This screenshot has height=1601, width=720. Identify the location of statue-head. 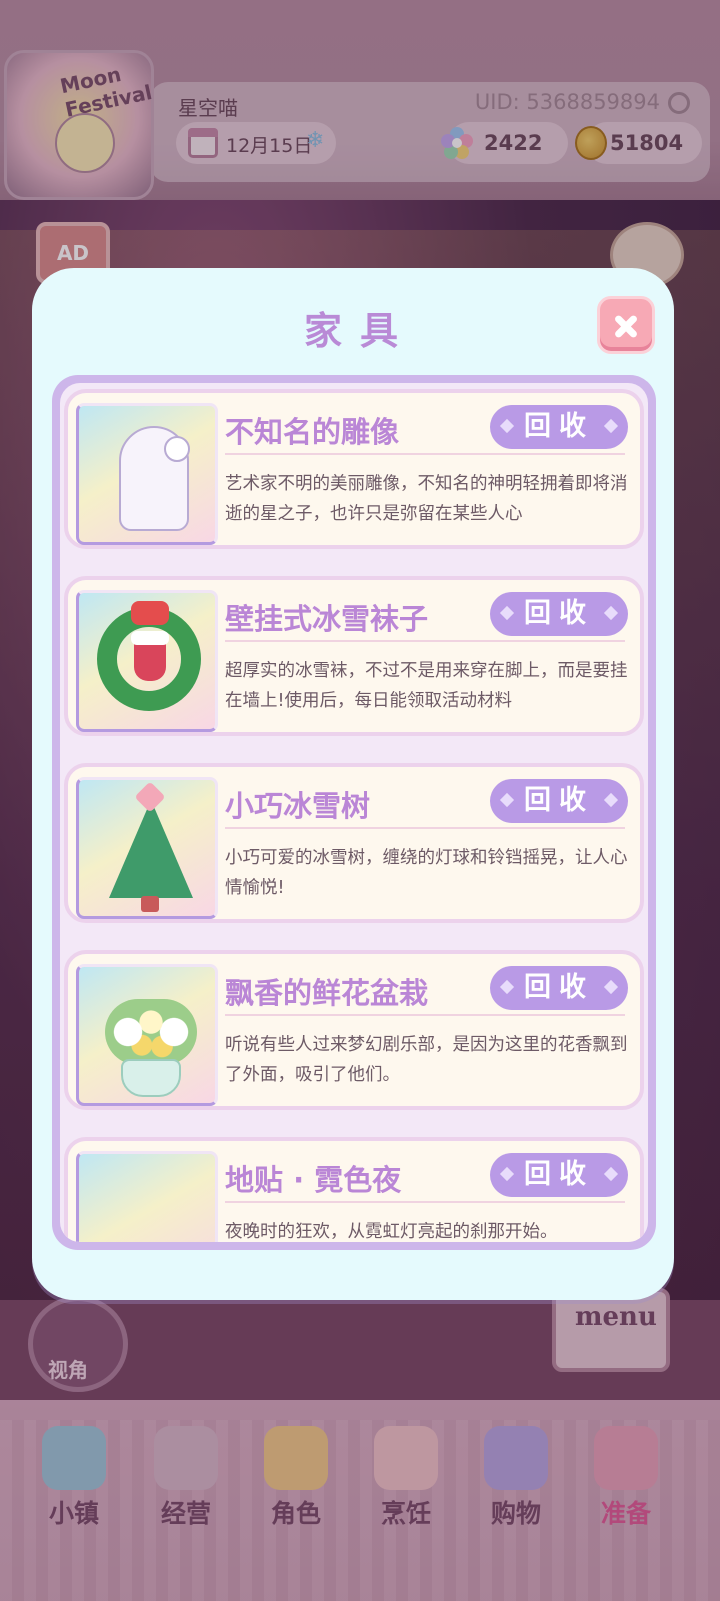
(177, 449).